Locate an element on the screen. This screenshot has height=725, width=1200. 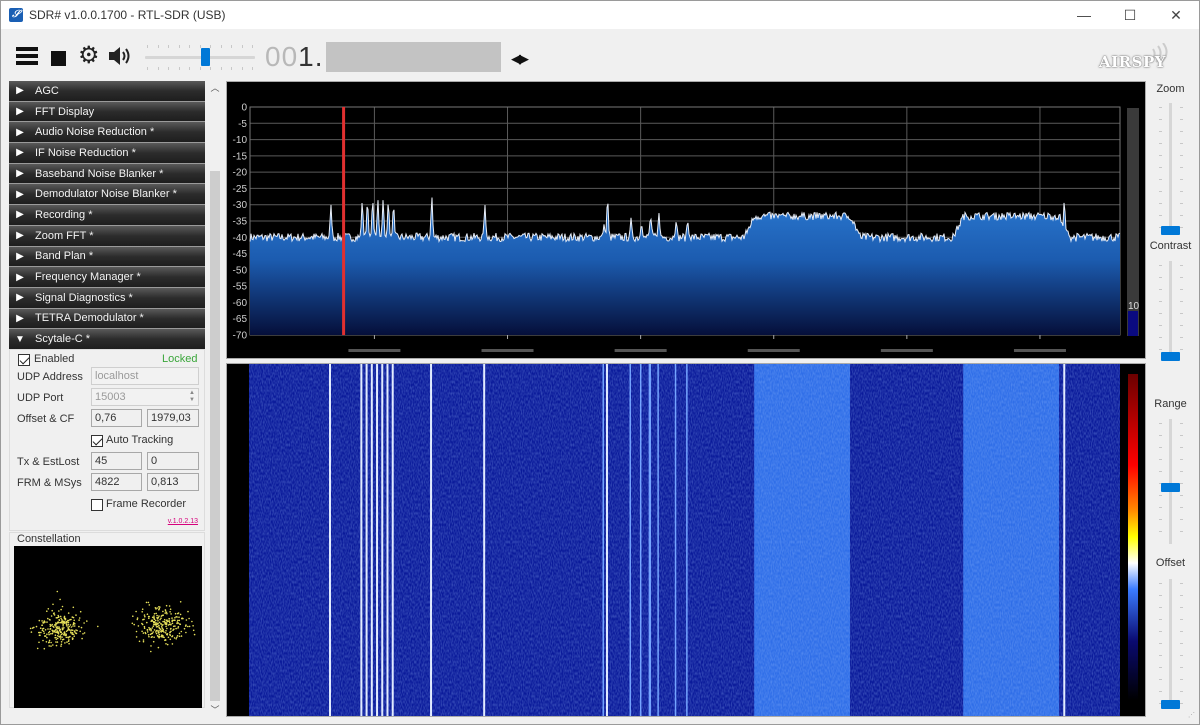
section-header-audio-noise-reduction: ▶ Audio Noise Reduction * is located at coordinates (107, 133).